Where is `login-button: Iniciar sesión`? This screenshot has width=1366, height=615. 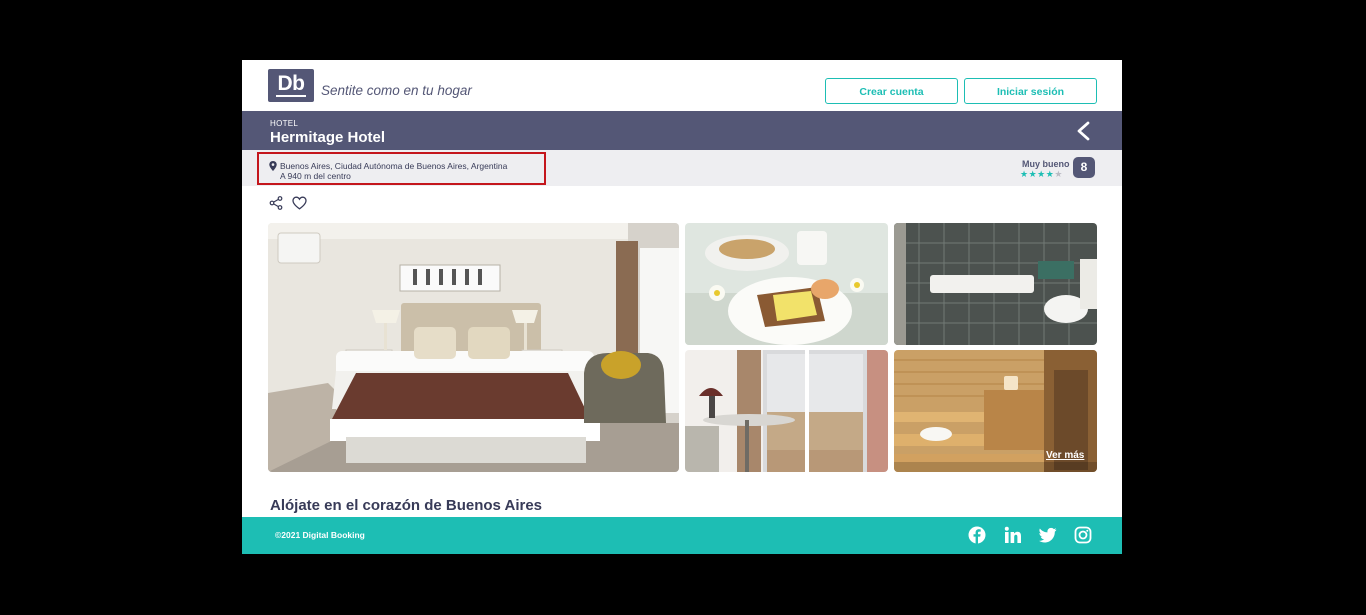 login-button: Iniciar sesión is located at coordinates (1030, 91).